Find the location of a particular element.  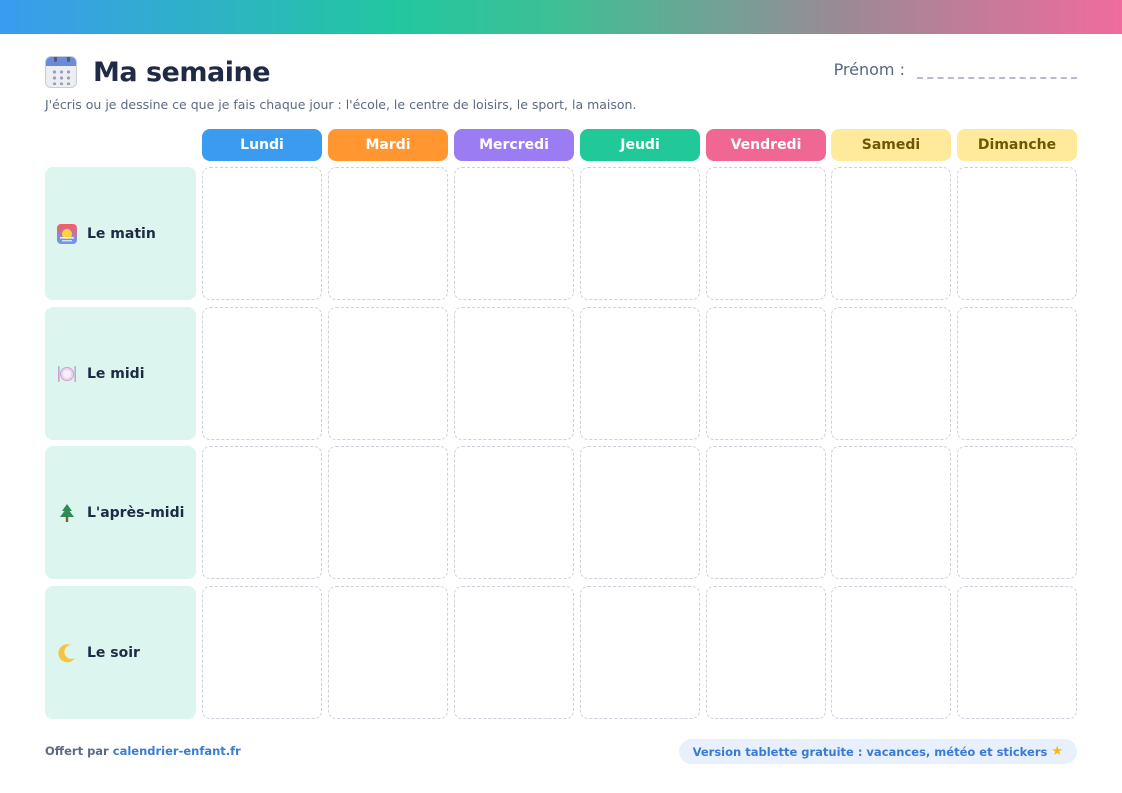

day-header-lundi: Lundi is located at coordinates (262, 145).